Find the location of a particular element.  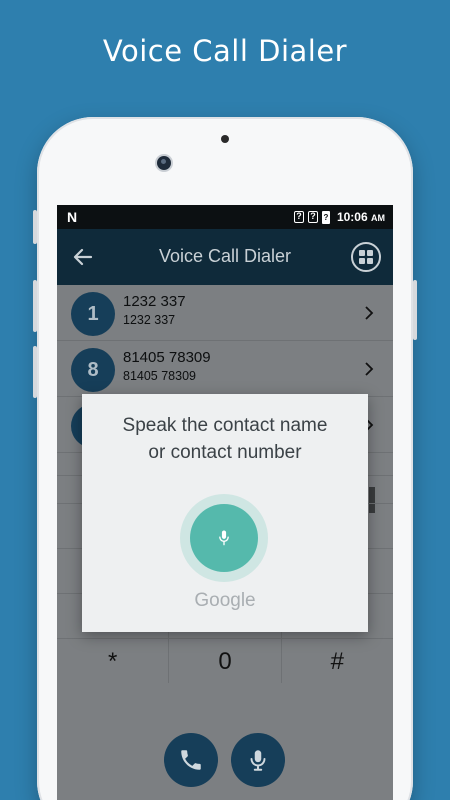

list-item: 1 1232 337 1232 337 is located at coordinates (225, 313).